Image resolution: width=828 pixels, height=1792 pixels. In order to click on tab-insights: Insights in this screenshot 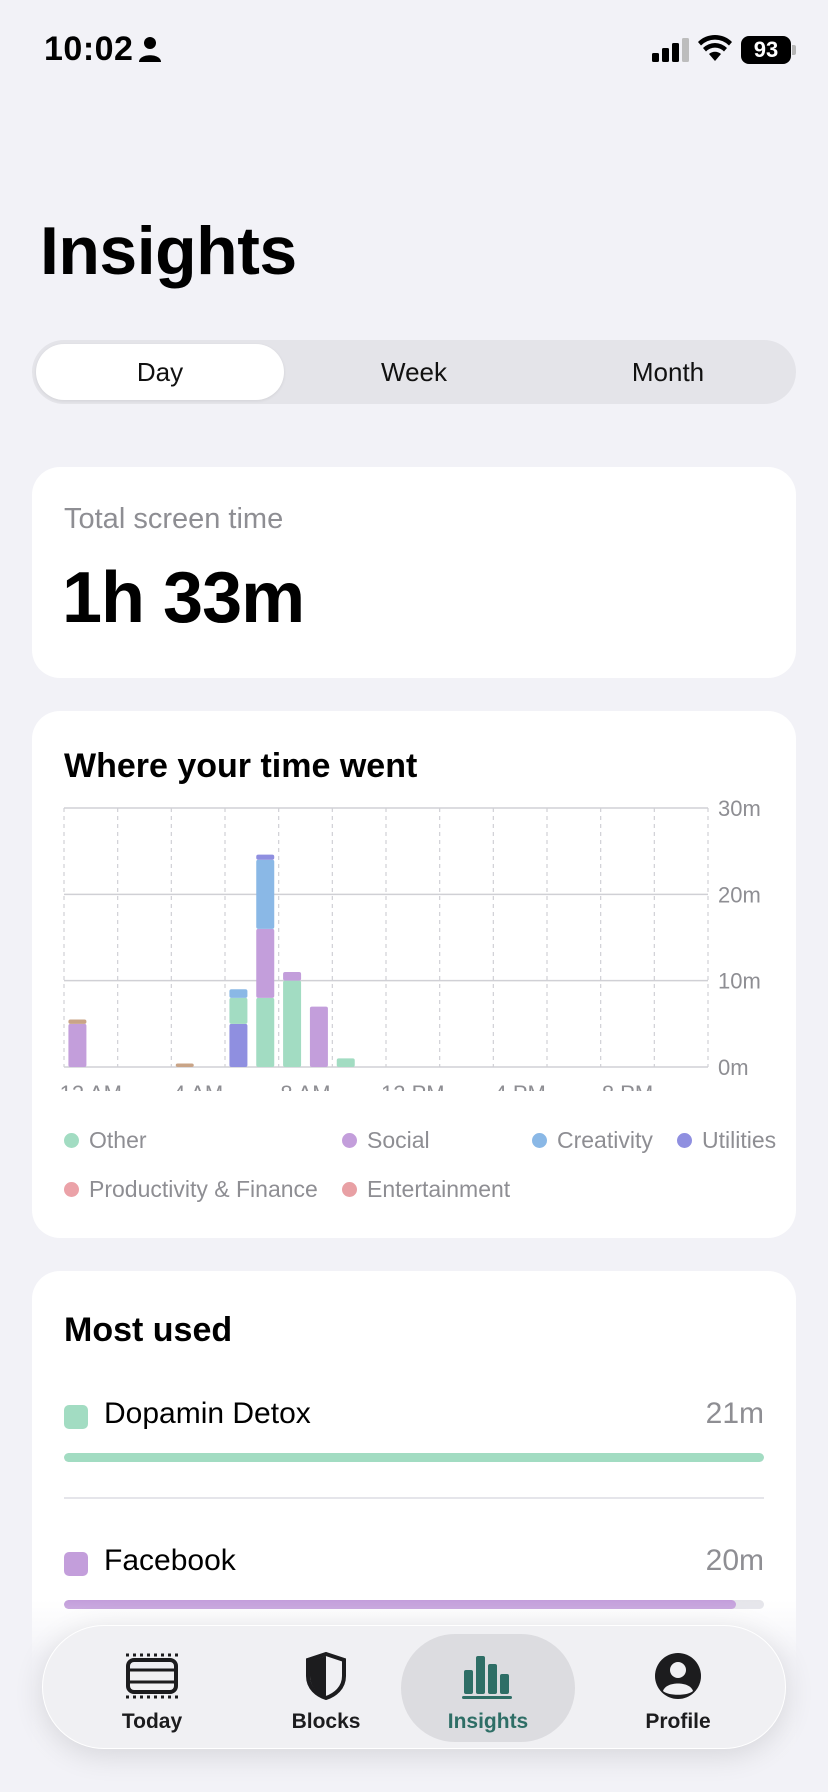, I will do `click(488, 1688)`.